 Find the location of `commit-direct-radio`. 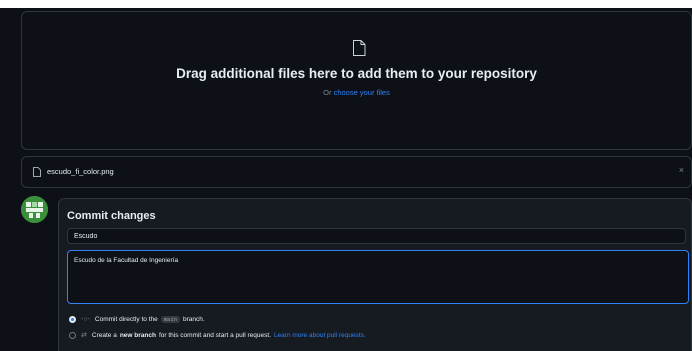

commit-direct-radio is located at coordinates (72, 319).